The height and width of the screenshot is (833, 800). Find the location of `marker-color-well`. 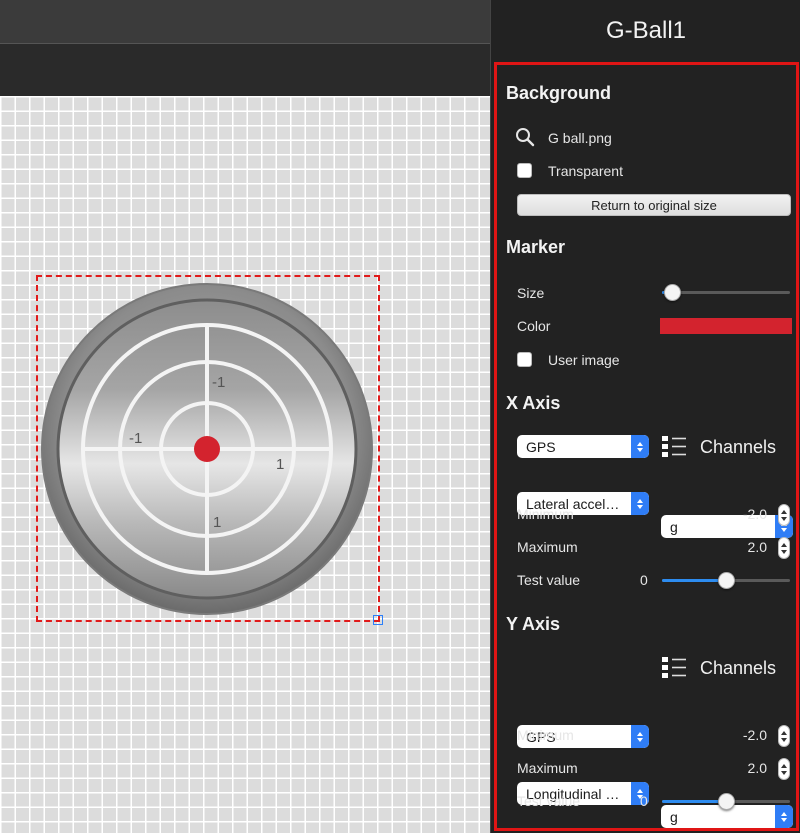

marker-color-well is located at coordinates (726, 326).